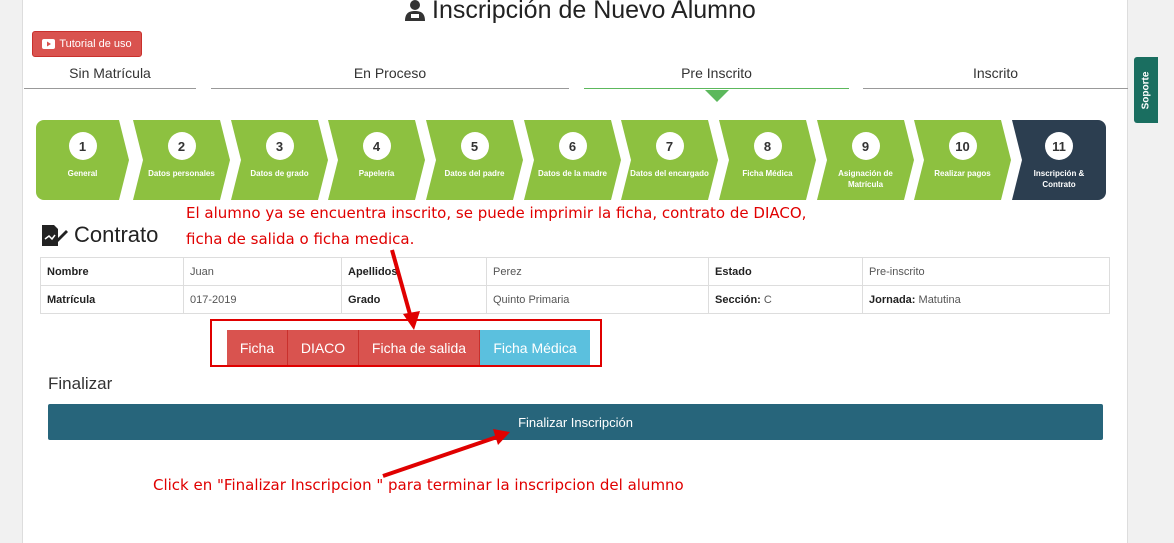 This screenshot has height=543, width=1174. I want to click on step-label: Datos del encargado, so click(669, 173).